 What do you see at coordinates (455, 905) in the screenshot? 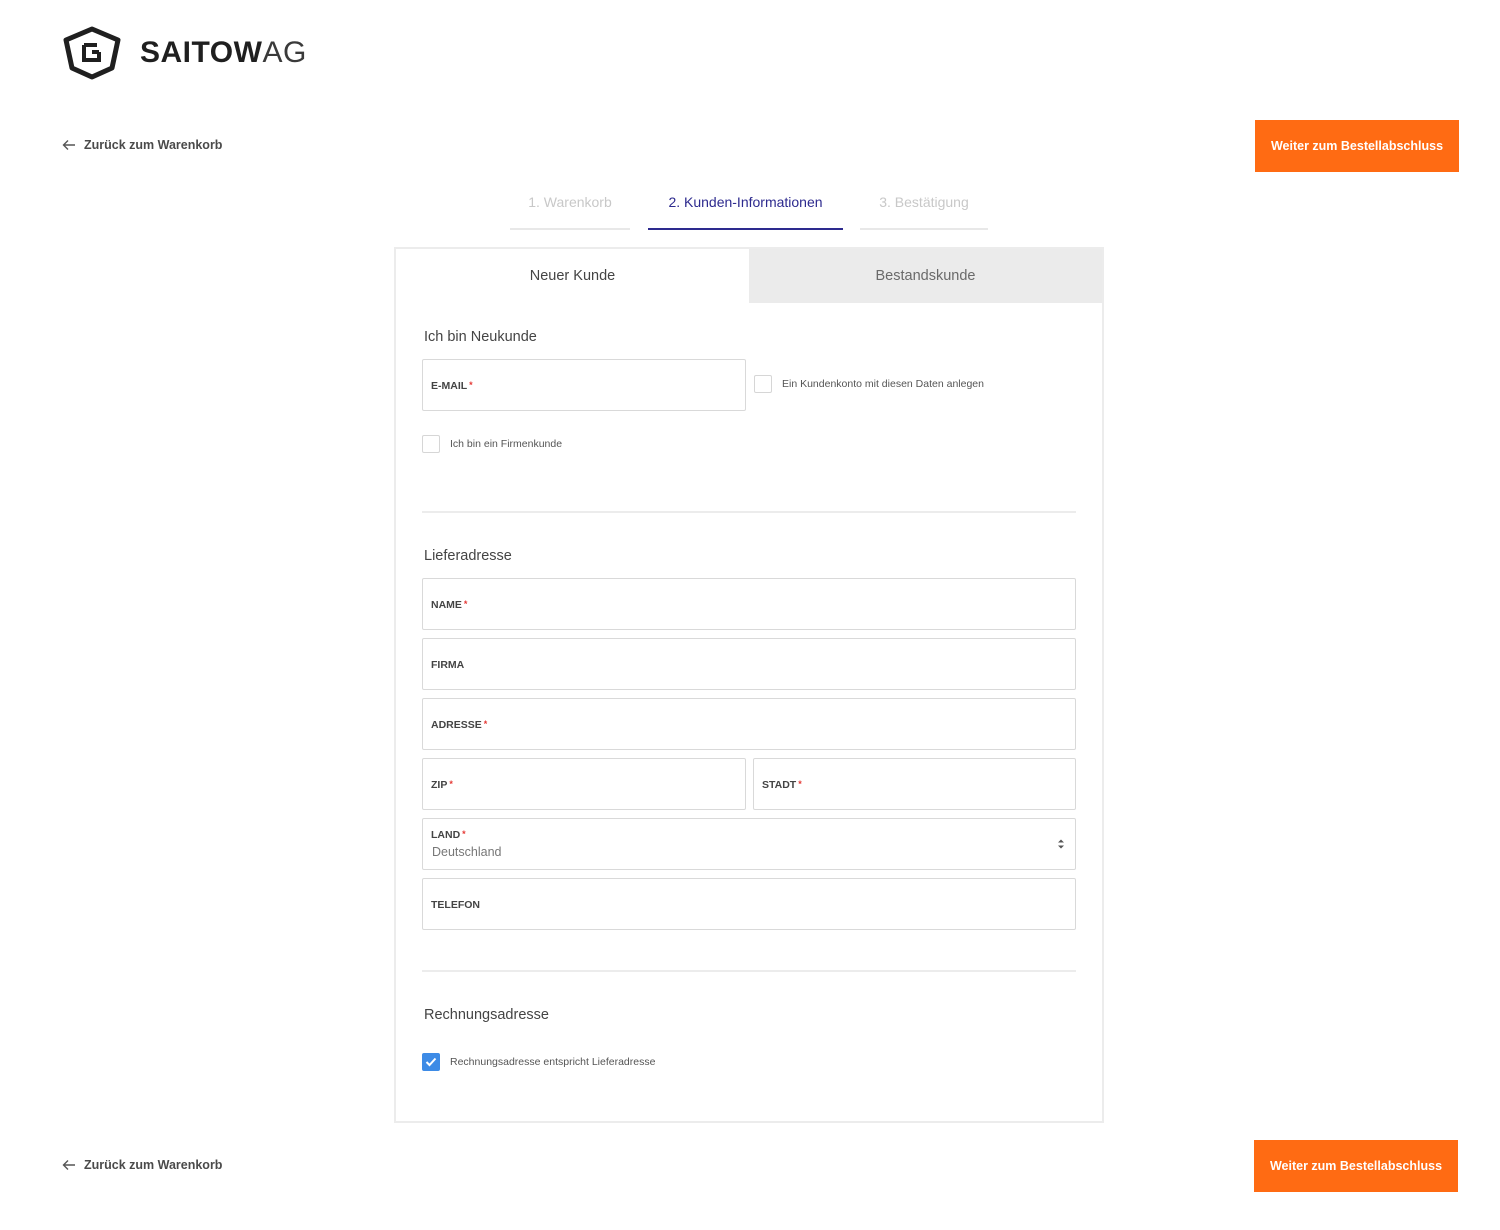
I see `phone-label: TELEFON` at bounding box center [455, 905].